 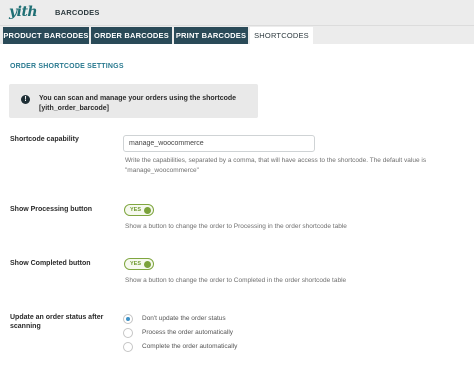 I want to click on tab-product-barcodes: PRODUCT BARCODES, so click(x=46, y=35).